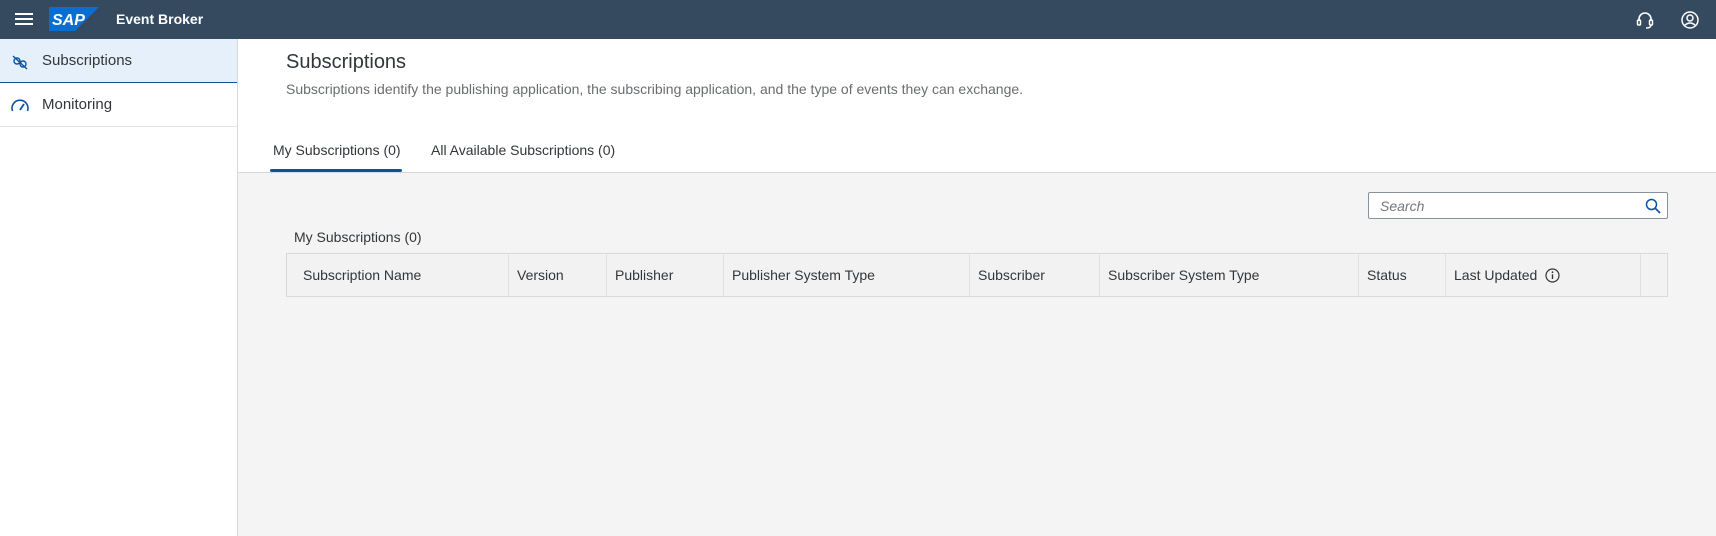 This screenshot has width=1716, height=536. What do you see at coordinates (346, 62) in the screenshot?
I see `page-title: Subscriptions` at bounding box center [346, 62].